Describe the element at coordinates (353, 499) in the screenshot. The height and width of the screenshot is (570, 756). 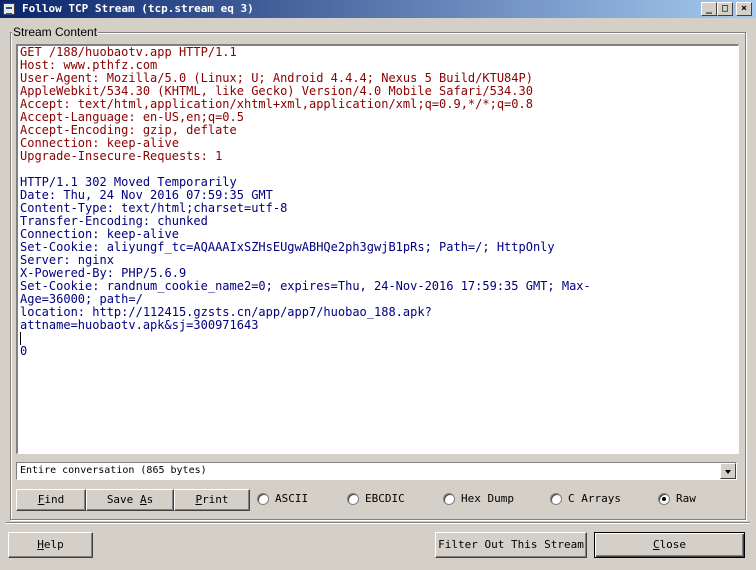
I see `radio-ebcdic-icon` at that location.